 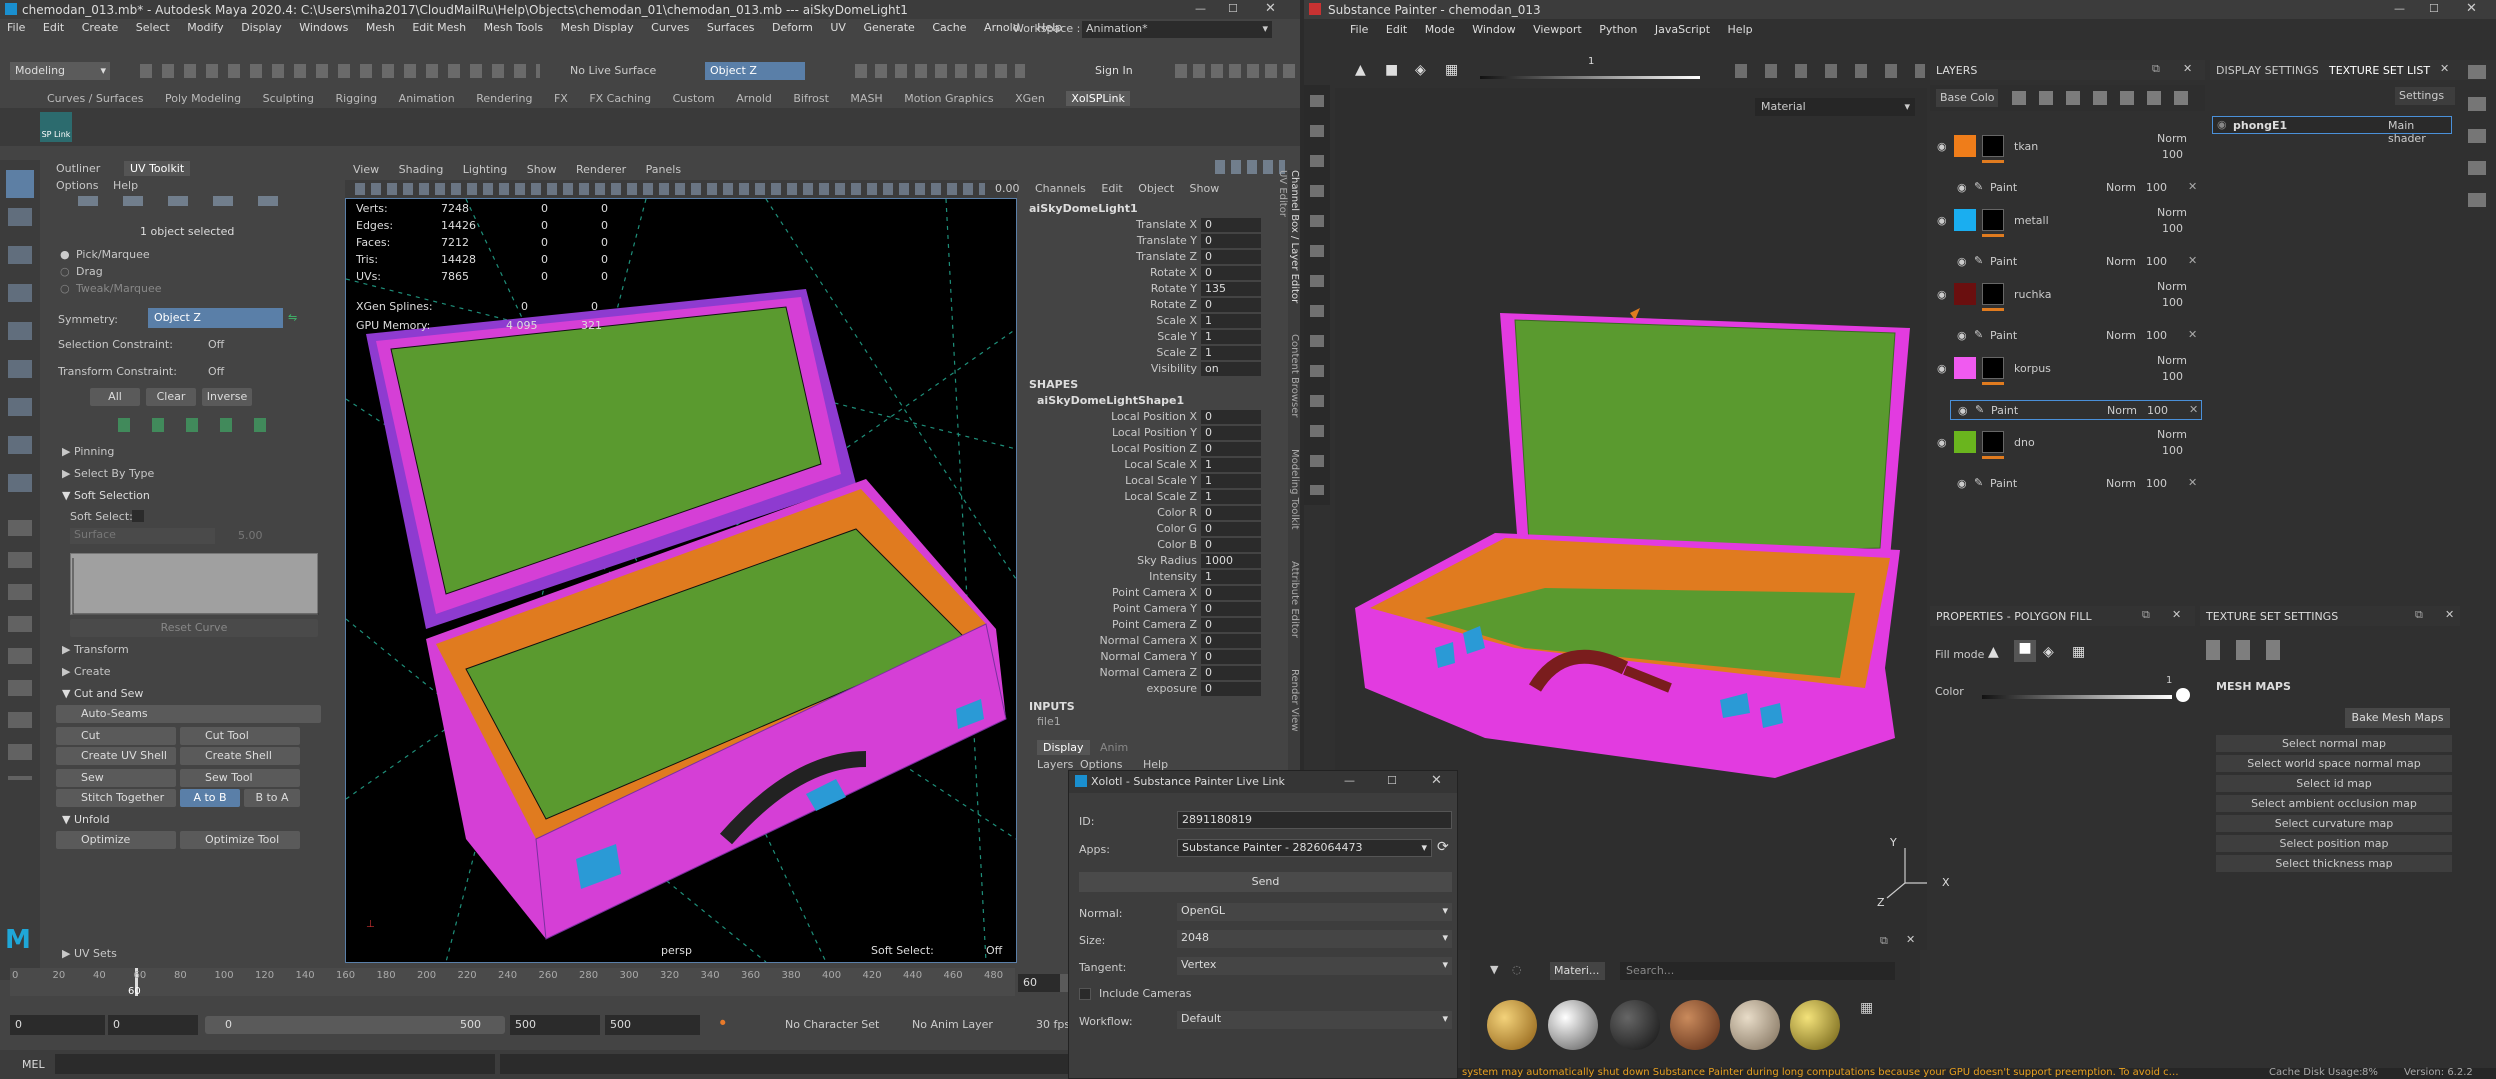 What do you see at coordinates (1314, 912) in the screenshot?
I see `normal-select: OpenGL ▾` at bounding box center [1314, 912].